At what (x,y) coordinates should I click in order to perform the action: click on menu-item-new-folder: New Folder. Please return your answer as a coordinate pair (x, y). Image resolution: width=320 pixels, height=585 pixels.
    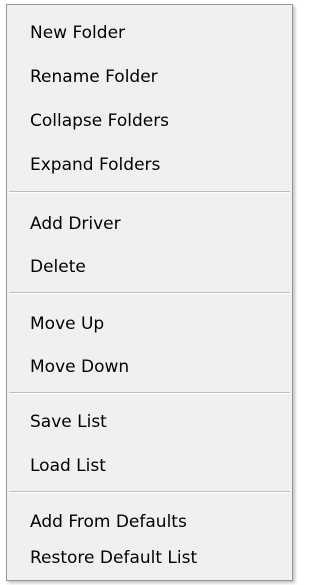
    Looking at the image, I should click on (149, 33).